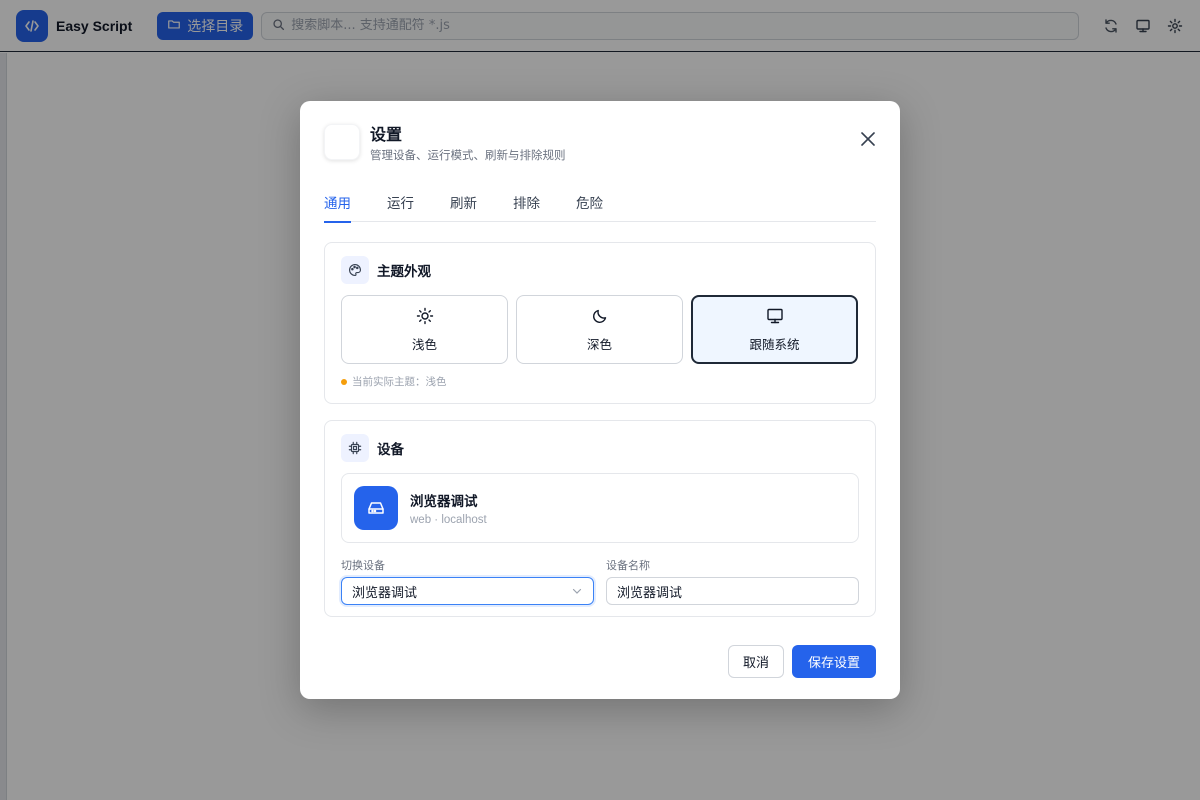 This screenshot has width=1200, height=800. I want to click on theme-option-light: 浅色, so click(424, 329).